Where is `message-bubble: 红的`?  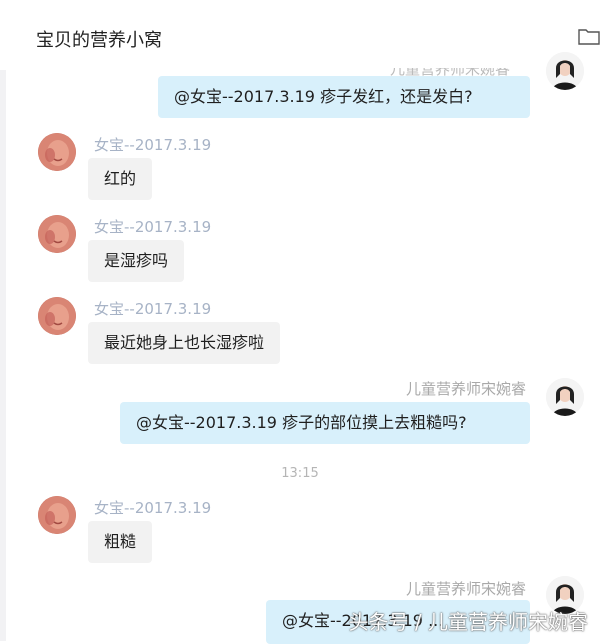 message-bubble: 红的 is located at coordinates (120, 179).